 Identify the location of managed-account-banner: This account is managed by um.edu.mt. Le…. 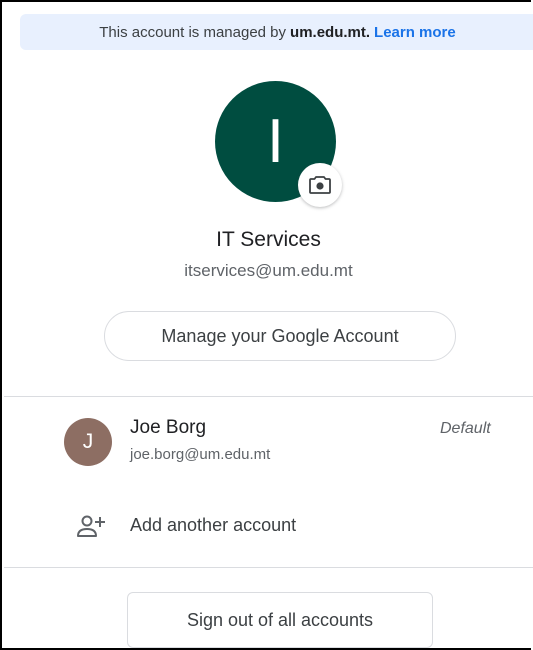
(276, 32).